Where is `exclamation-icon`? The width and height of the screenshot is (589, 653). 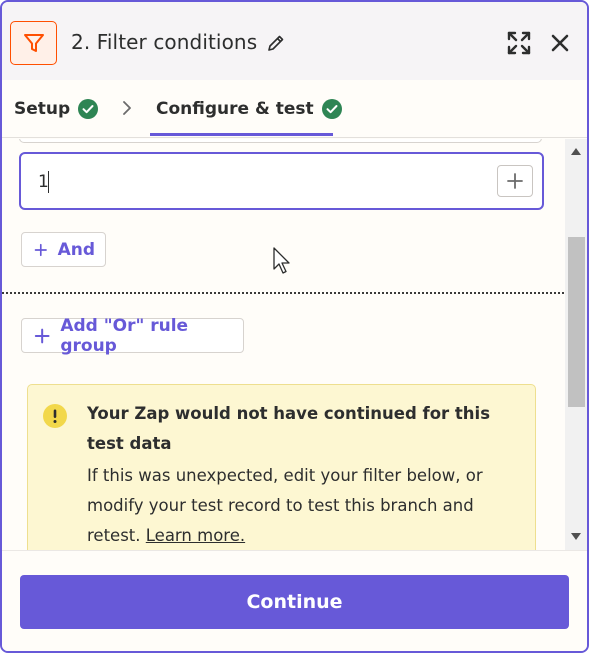
exclamation-icon is located at coordinates (55, 416).